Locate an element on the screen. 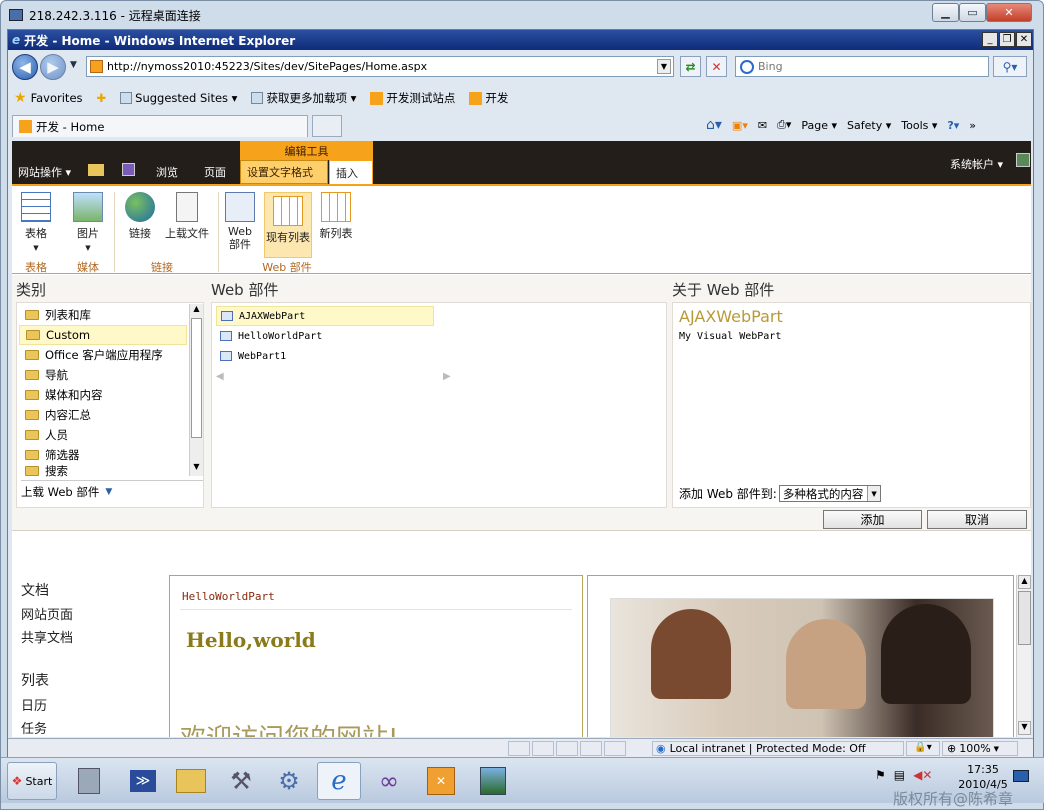 The width and height of the screenshot is (1044, 810). sharepoint-designer-icon is located at coordinates (493, 781).